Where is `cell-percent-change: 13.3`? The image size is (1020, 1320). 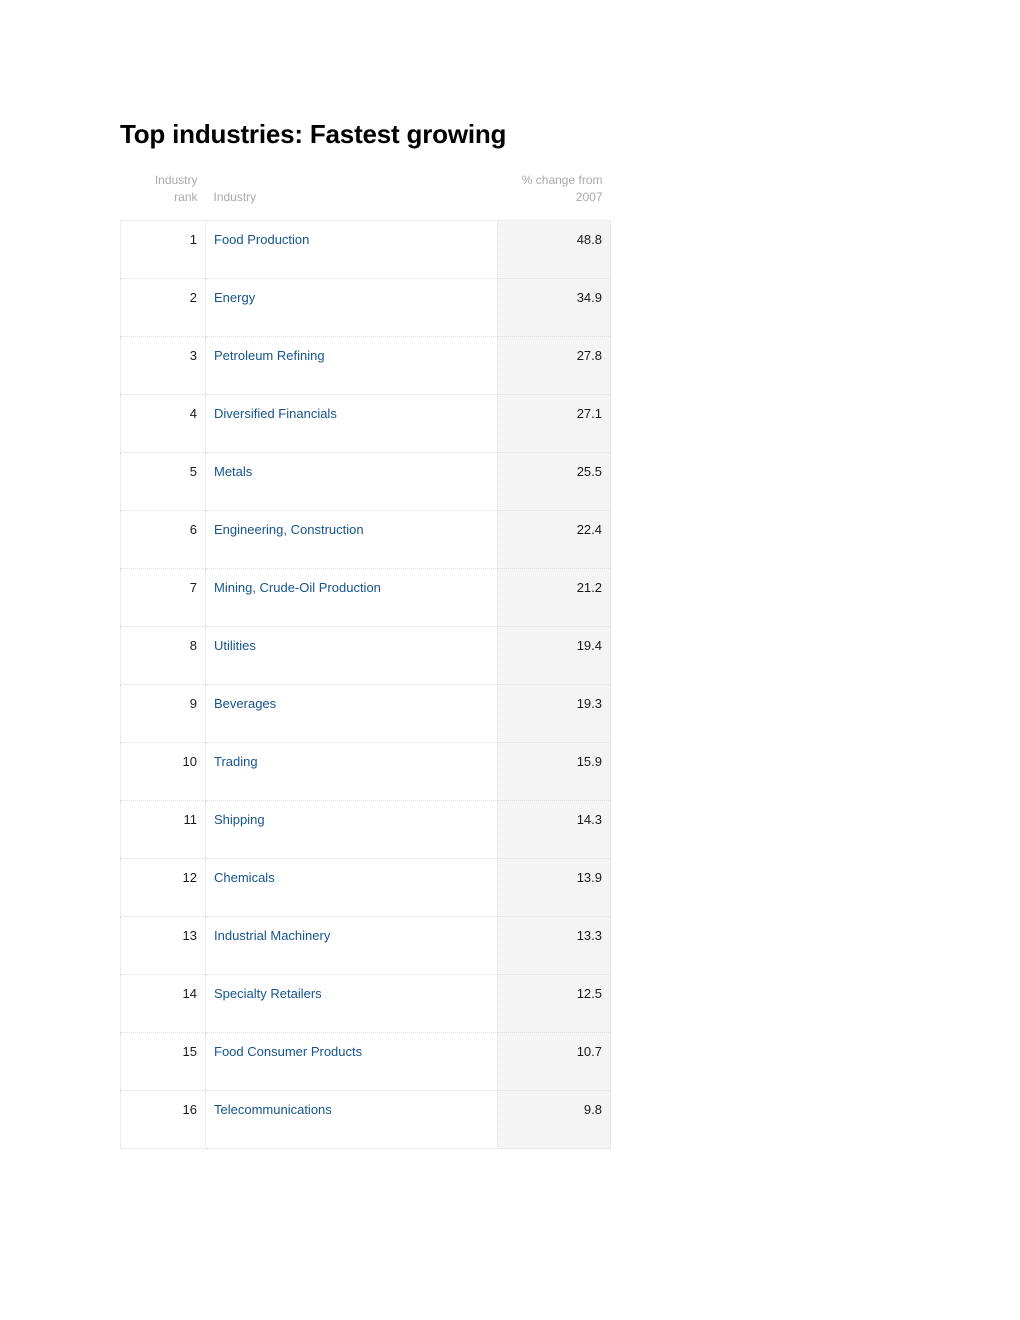 cell-percent-change: 13.3 is located at coordinates (554, 945).